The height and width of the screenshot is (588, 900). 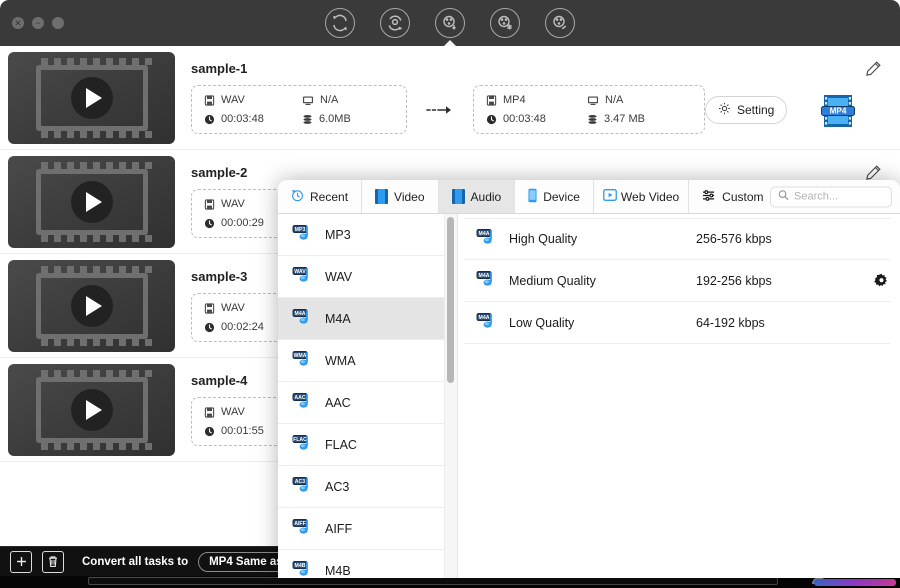 I want to click on svg-text: FLAC, so click(x=300, y=440).